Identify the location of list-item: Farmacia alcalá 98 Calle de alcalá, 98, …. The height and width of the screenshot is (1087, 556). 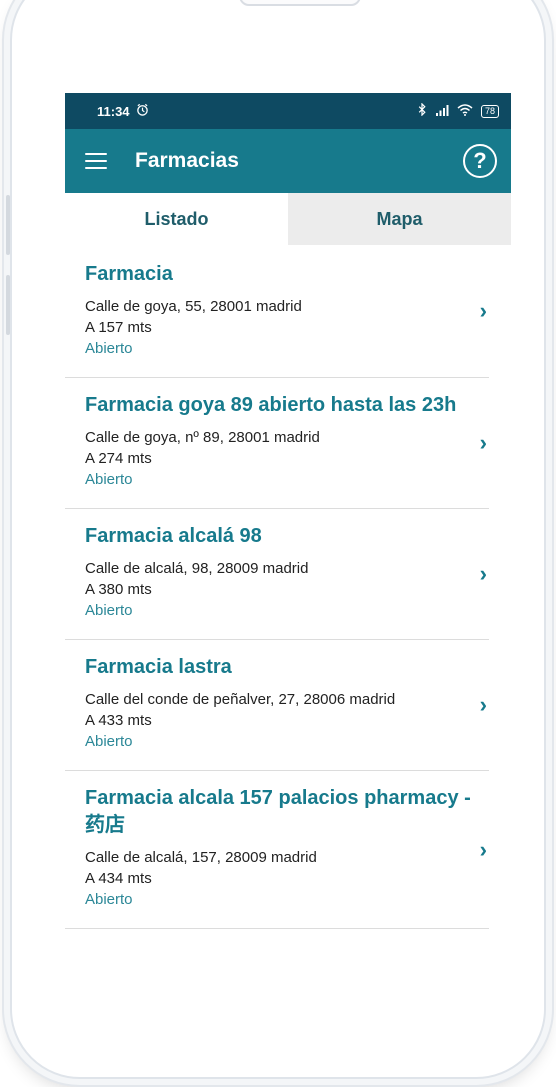
(277, 574).